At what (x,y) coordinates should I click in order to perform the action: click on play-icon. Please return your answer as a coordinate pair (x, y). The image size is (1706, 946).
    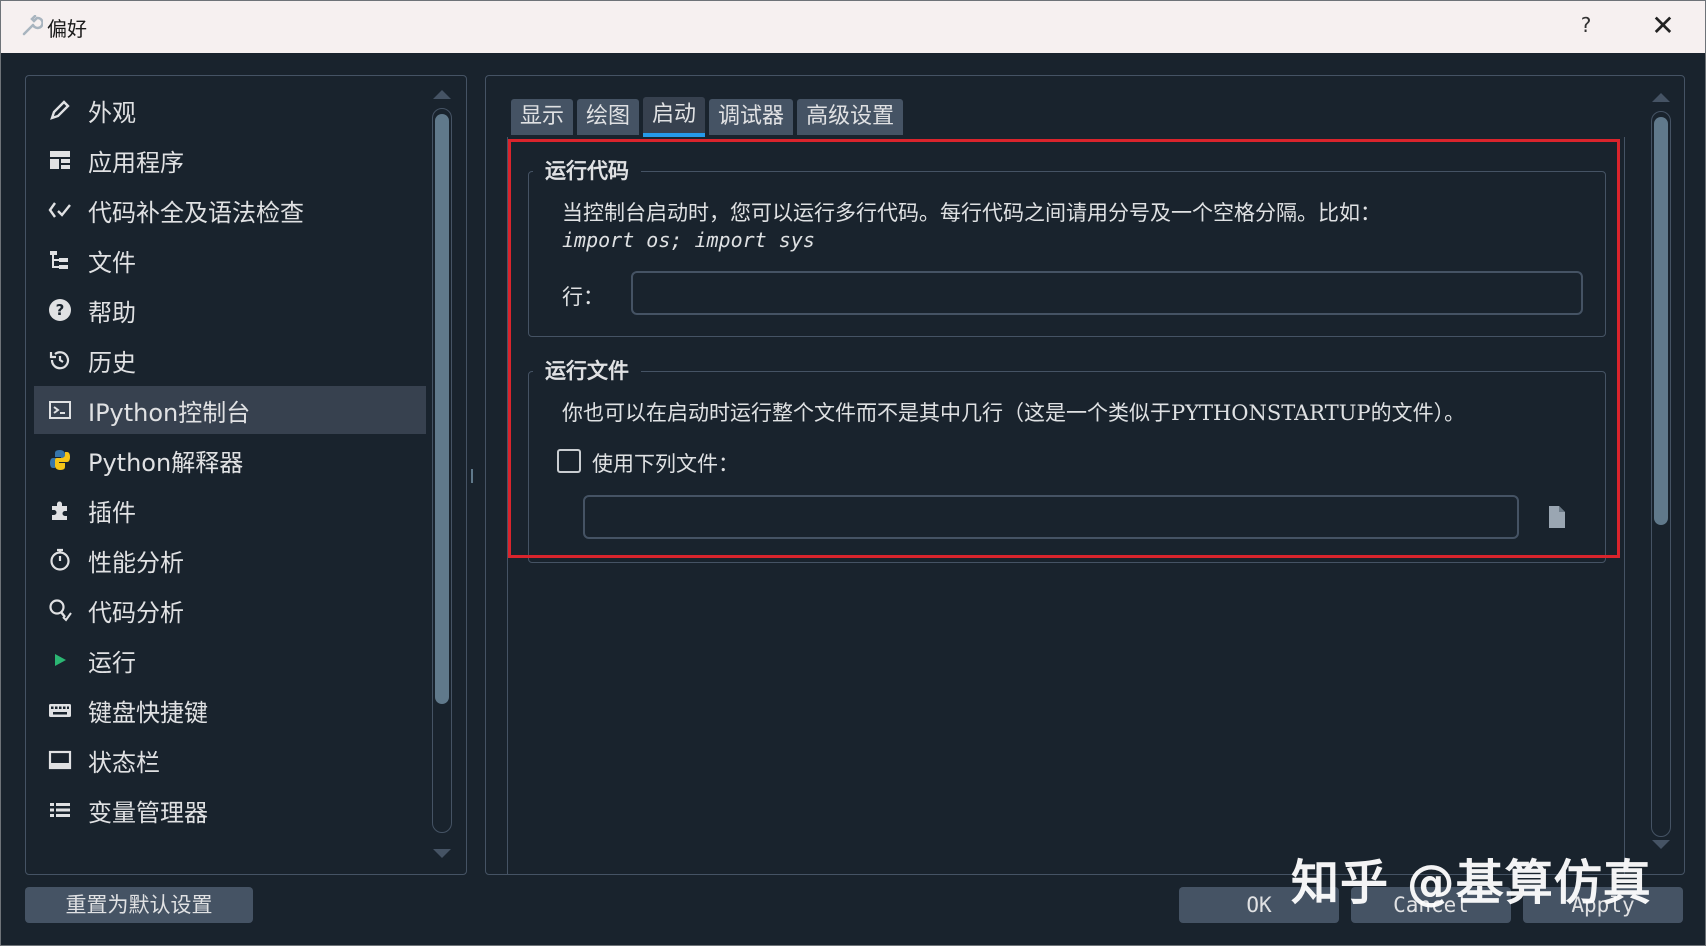
    Looking at the image, I should click on (60, 660).